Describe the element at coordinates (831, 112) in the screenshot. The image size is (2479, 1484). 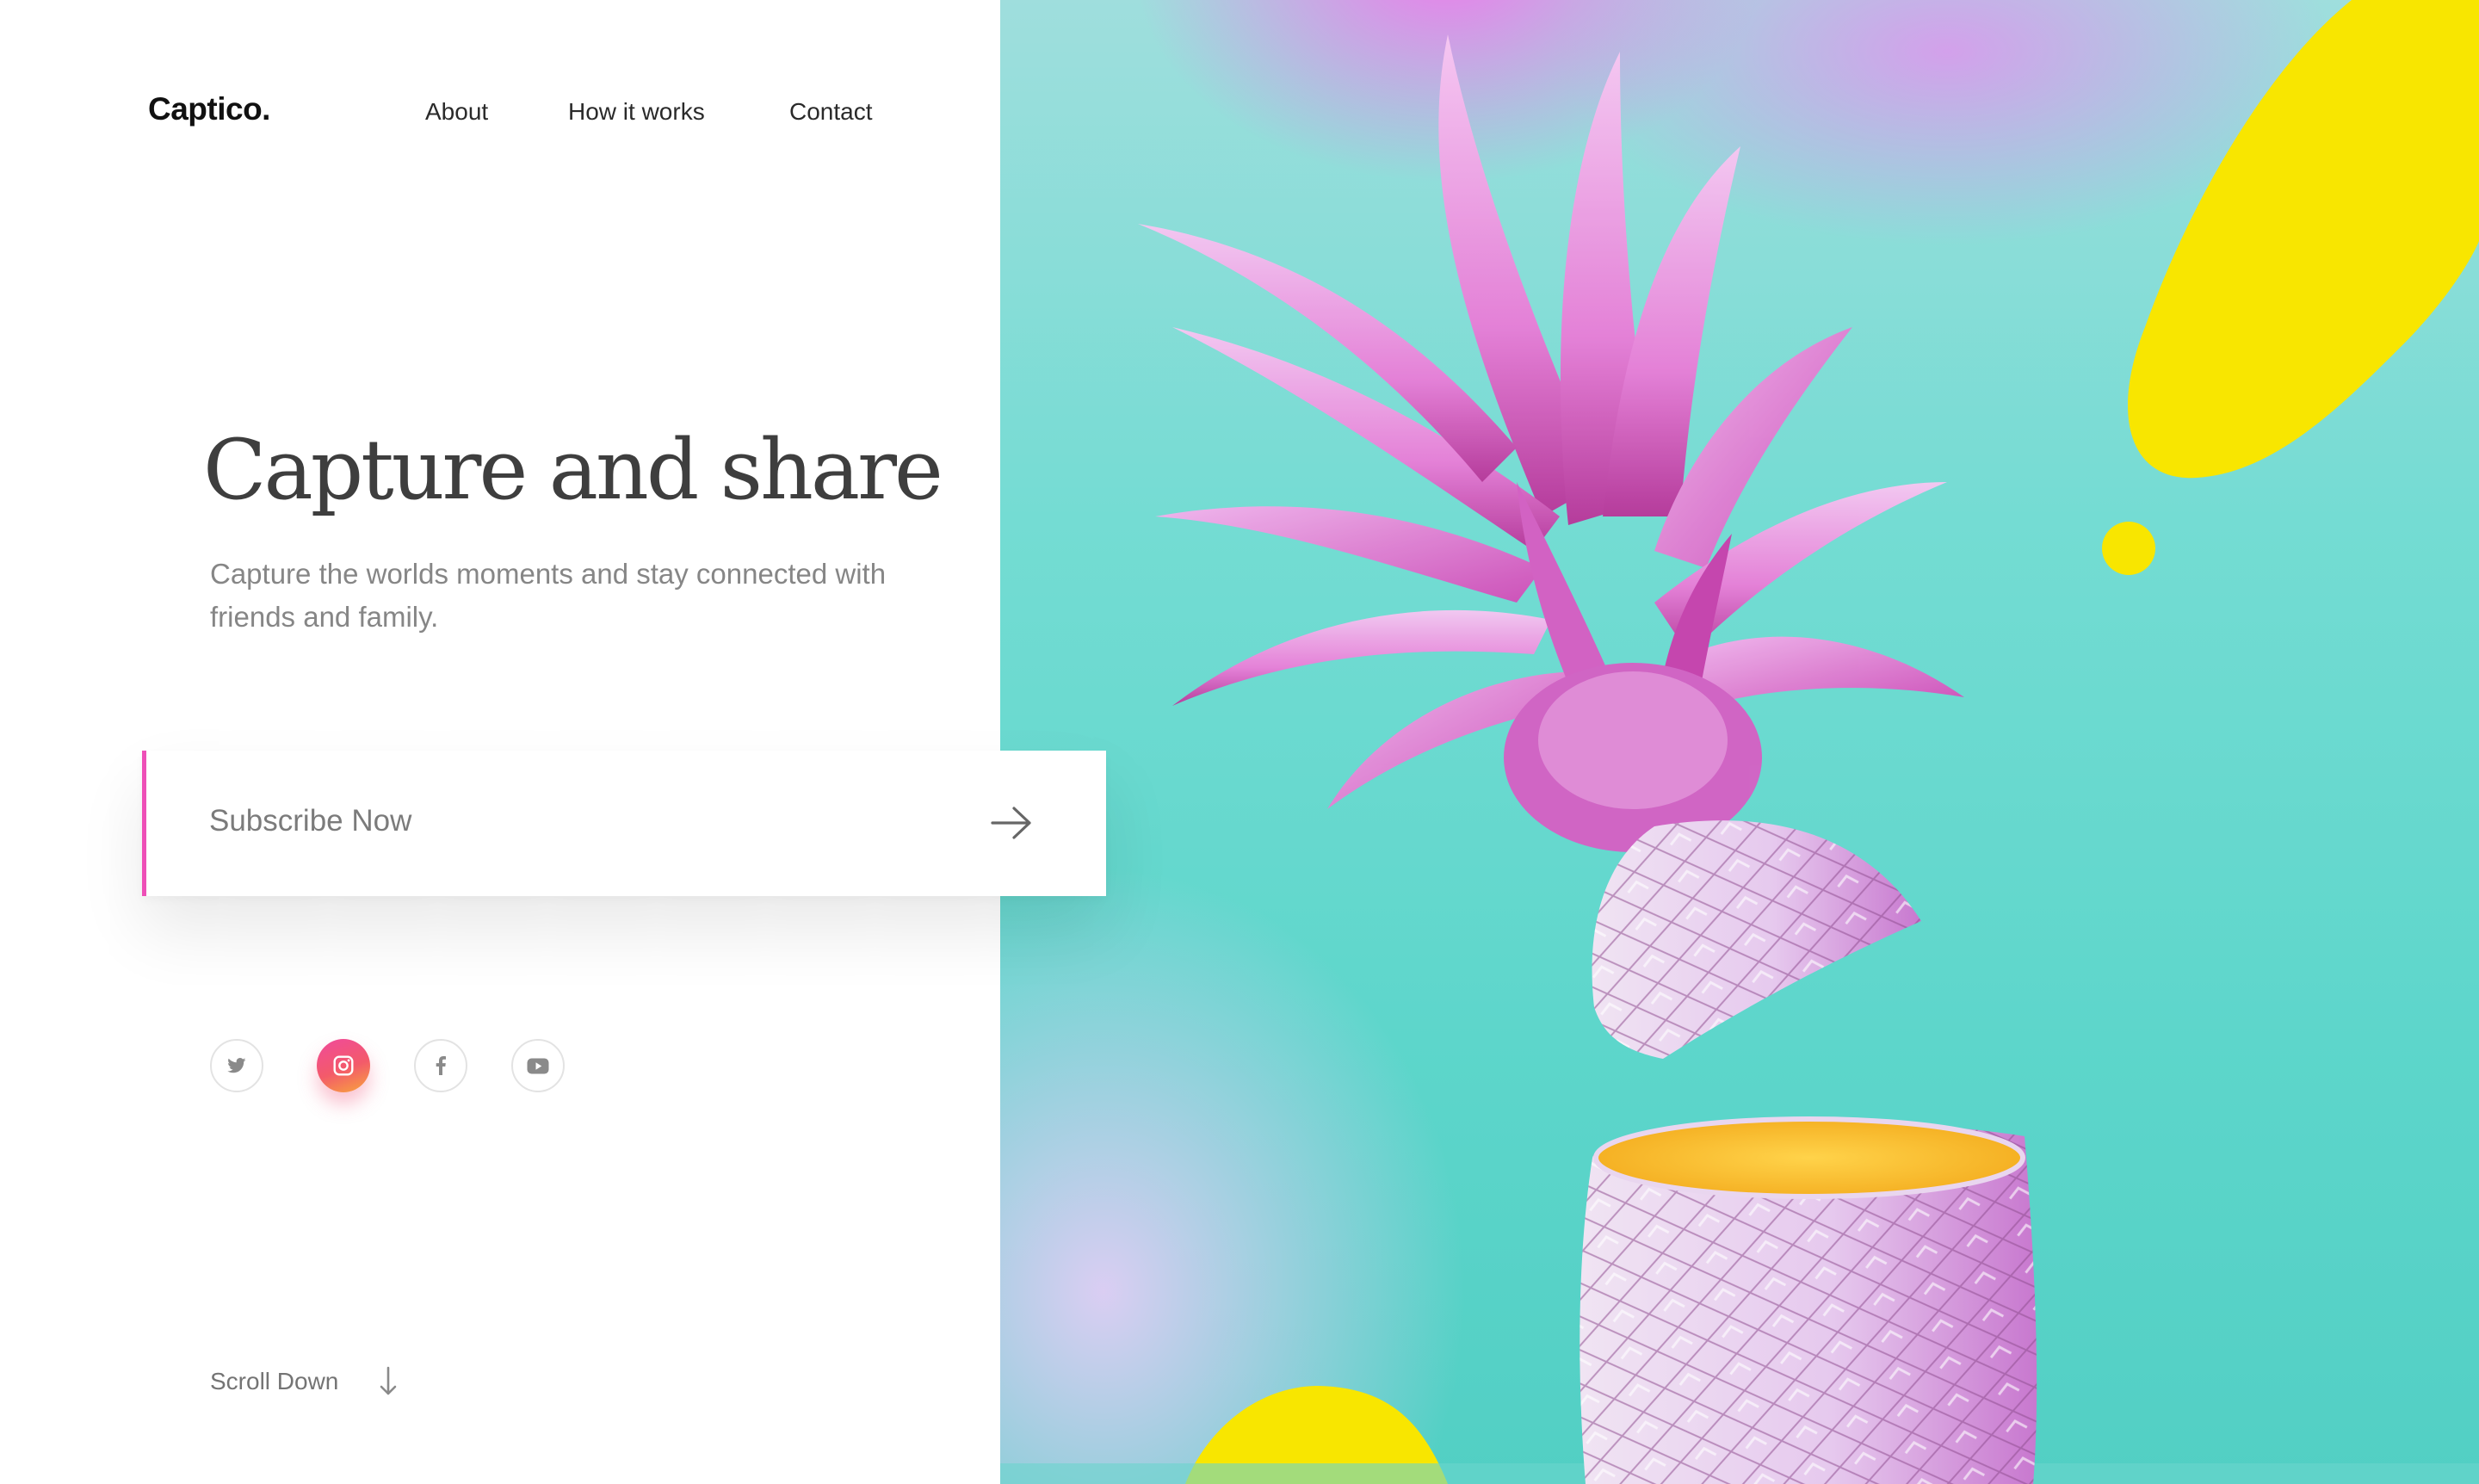
I see `nav-contact: Contact` at that location.